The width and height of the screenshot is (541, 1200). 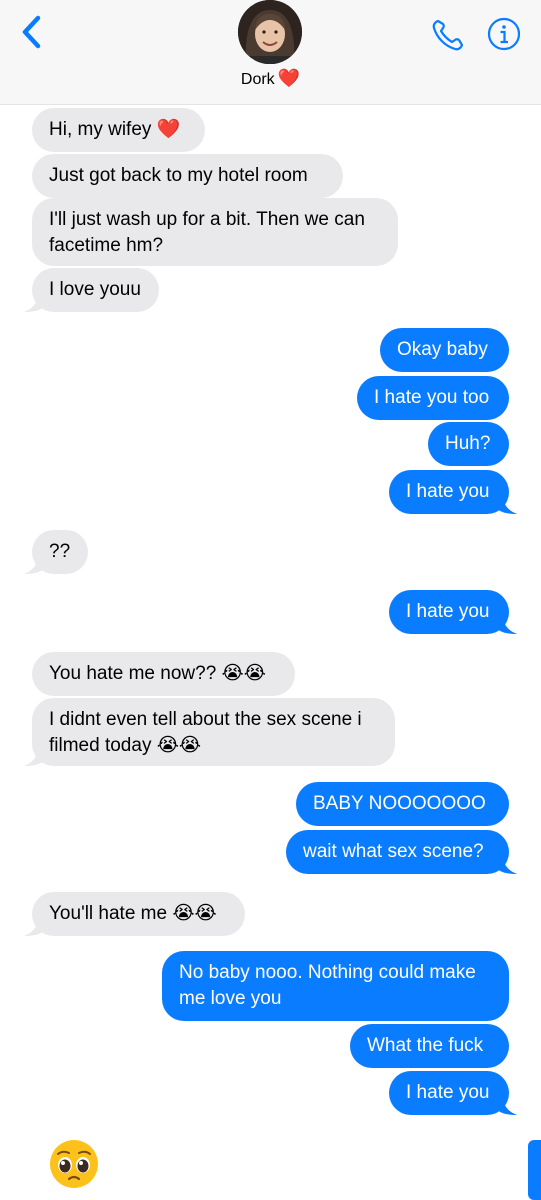 I want to click on conversation-header: Dork ❤️, so click(x=270, y=52).